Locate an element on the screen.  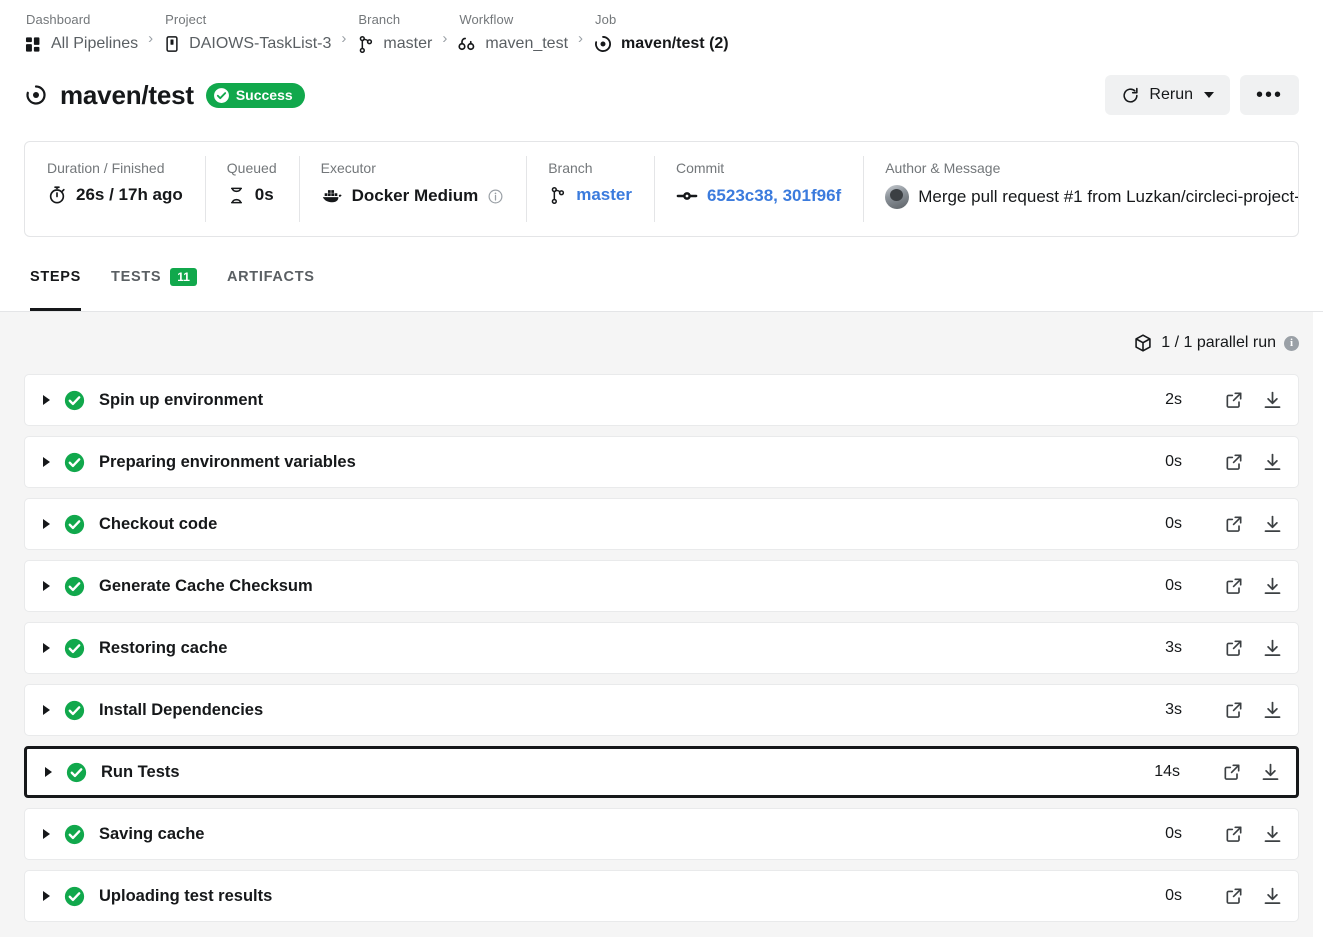
breadcrumb-label: Job is located at coordinates (606, 19).